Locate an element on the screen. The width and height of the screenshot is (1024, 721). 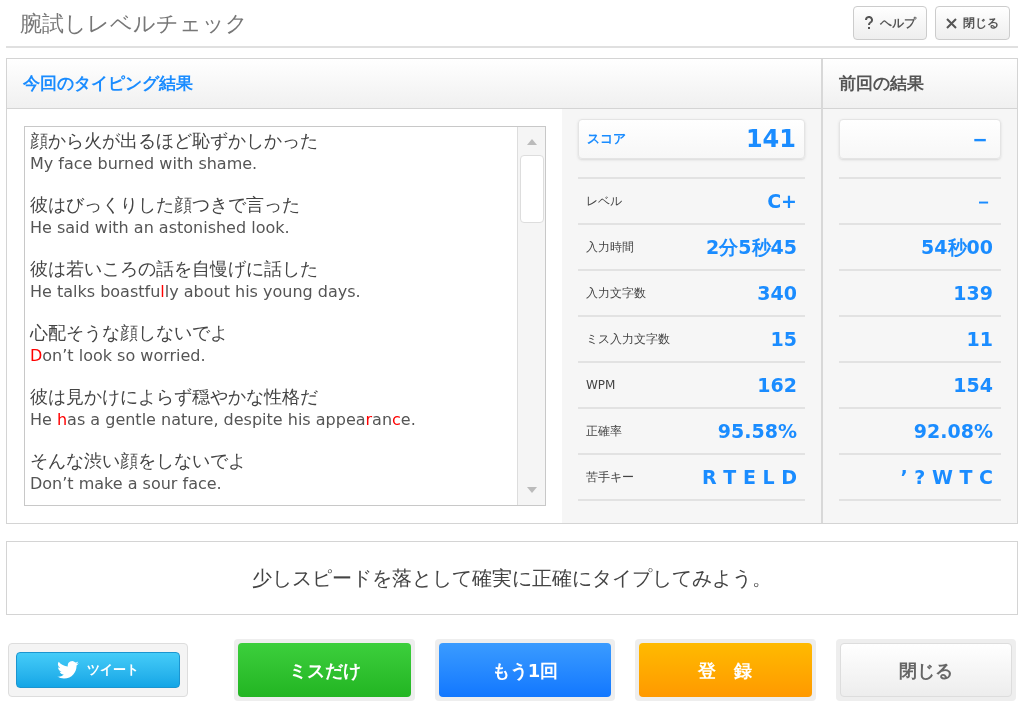
stat-label: WPM is located at coordinates (601, 385).